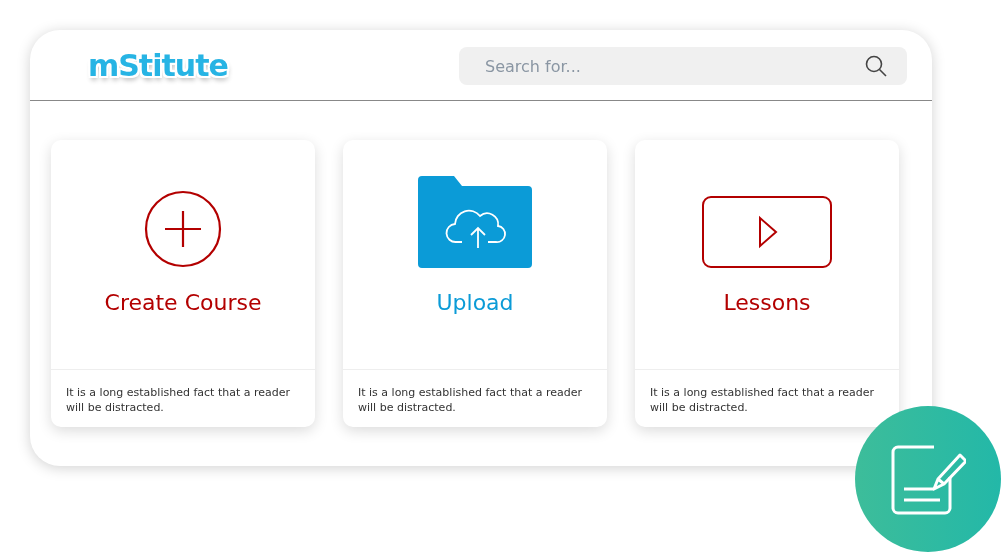  Describe the element at coordinates (183, 229) in the screenshot. I see `plus-circle-icon` at that location.